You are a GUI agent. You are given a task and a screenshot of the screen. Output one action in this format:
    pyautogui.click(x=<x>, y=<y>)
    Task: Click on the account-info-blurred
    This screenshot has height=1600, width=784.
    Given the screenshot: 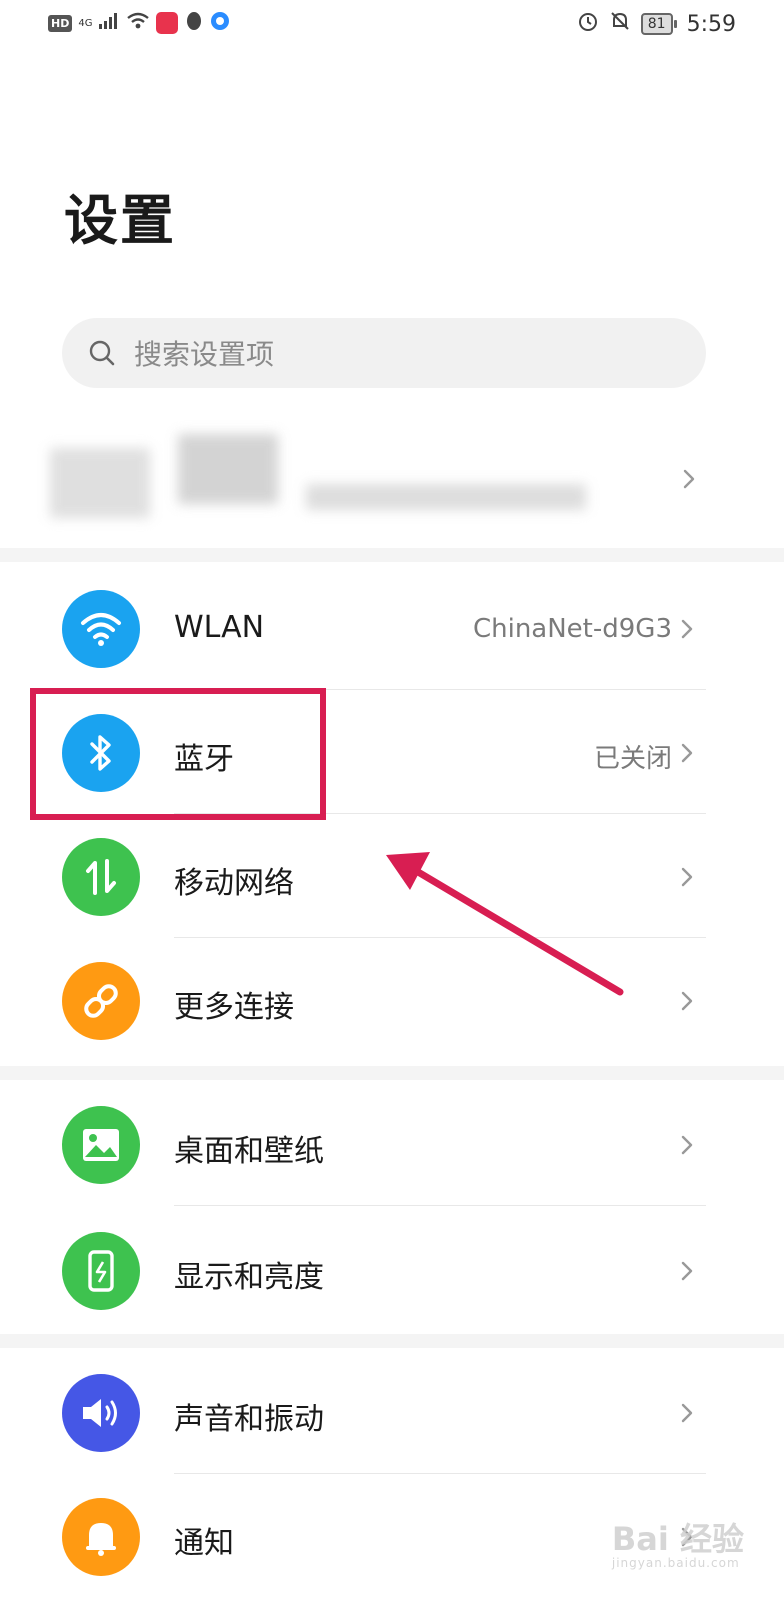 What is the action you would take?
    pyautogui.click(x=446, y=497)
    